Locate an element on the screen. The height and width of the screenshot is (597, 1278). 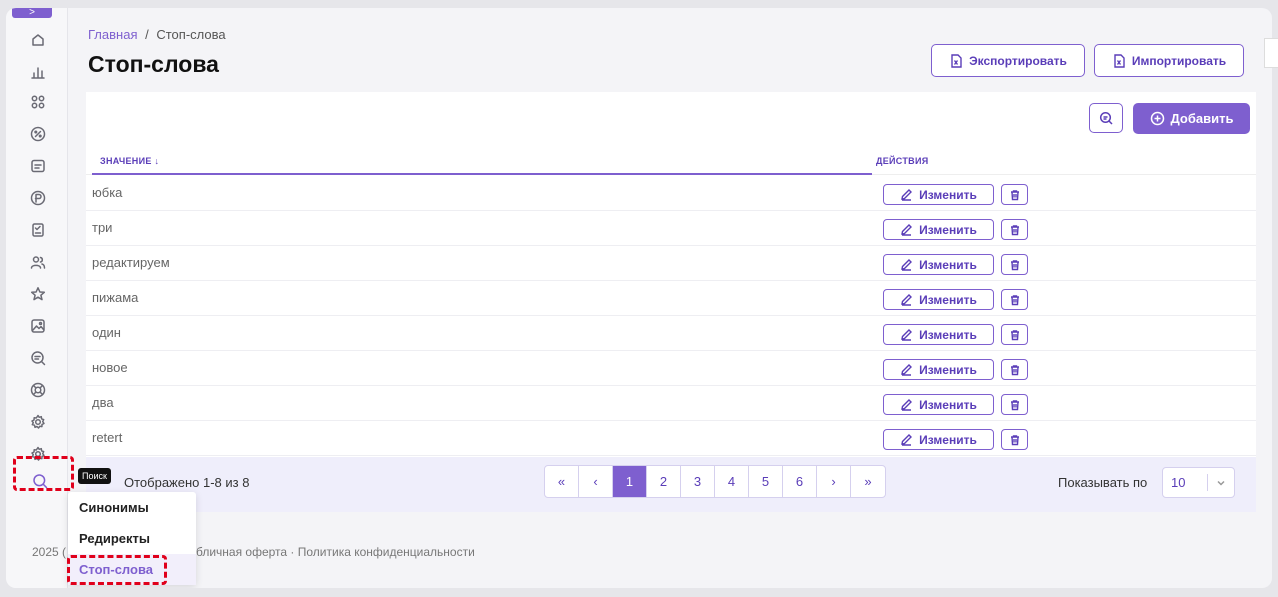
users-icon is located at coordinates (38, 262).